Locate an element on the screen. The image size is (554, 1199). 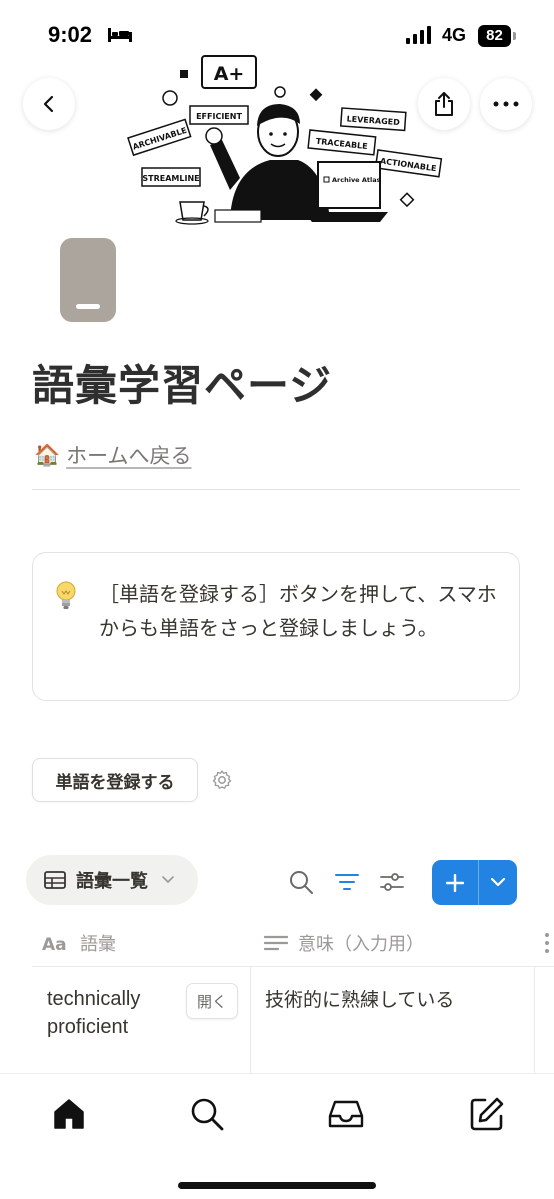
svg-text: A+ is located at coordinates (229, 74).